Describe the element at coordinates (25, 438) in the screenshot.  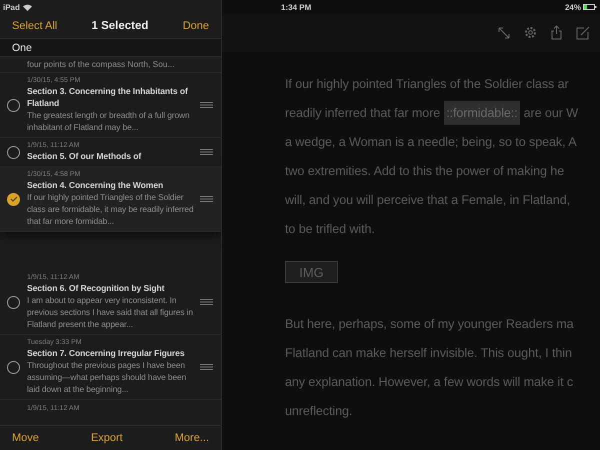
I see `footer-button: Move` at that location.